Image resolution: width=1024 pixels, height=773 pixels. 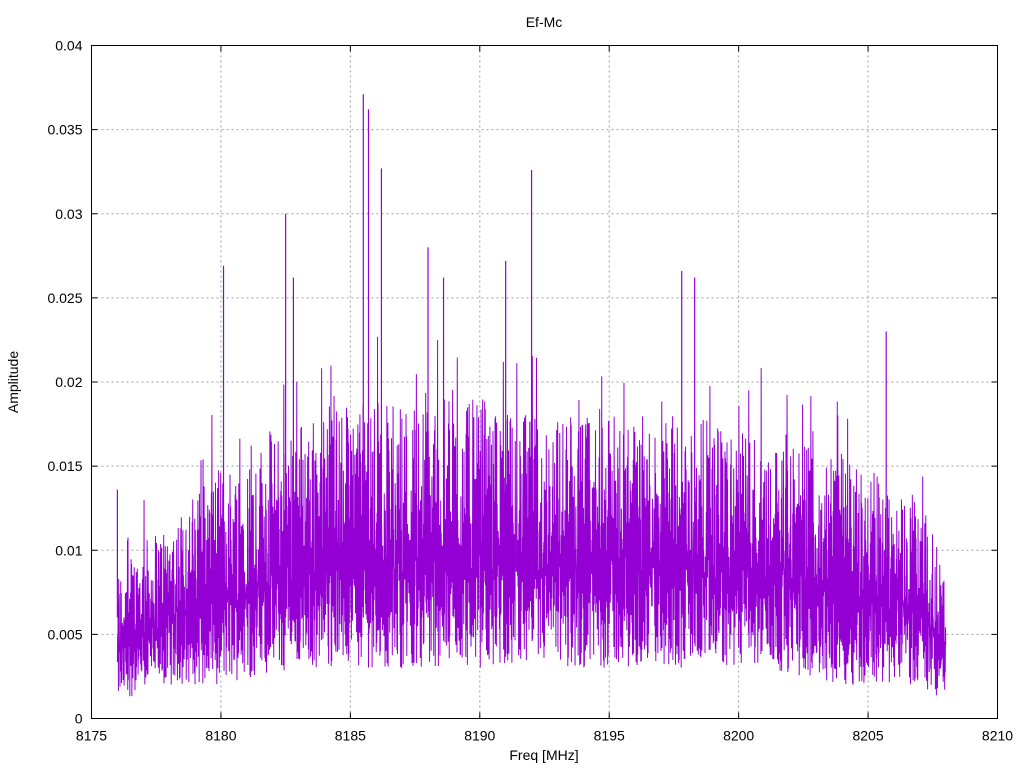 What do you see at coordinates (68, 214) in the screenshot?
I see `y-tick-label: 0.03` at bounding box center [68, 214].